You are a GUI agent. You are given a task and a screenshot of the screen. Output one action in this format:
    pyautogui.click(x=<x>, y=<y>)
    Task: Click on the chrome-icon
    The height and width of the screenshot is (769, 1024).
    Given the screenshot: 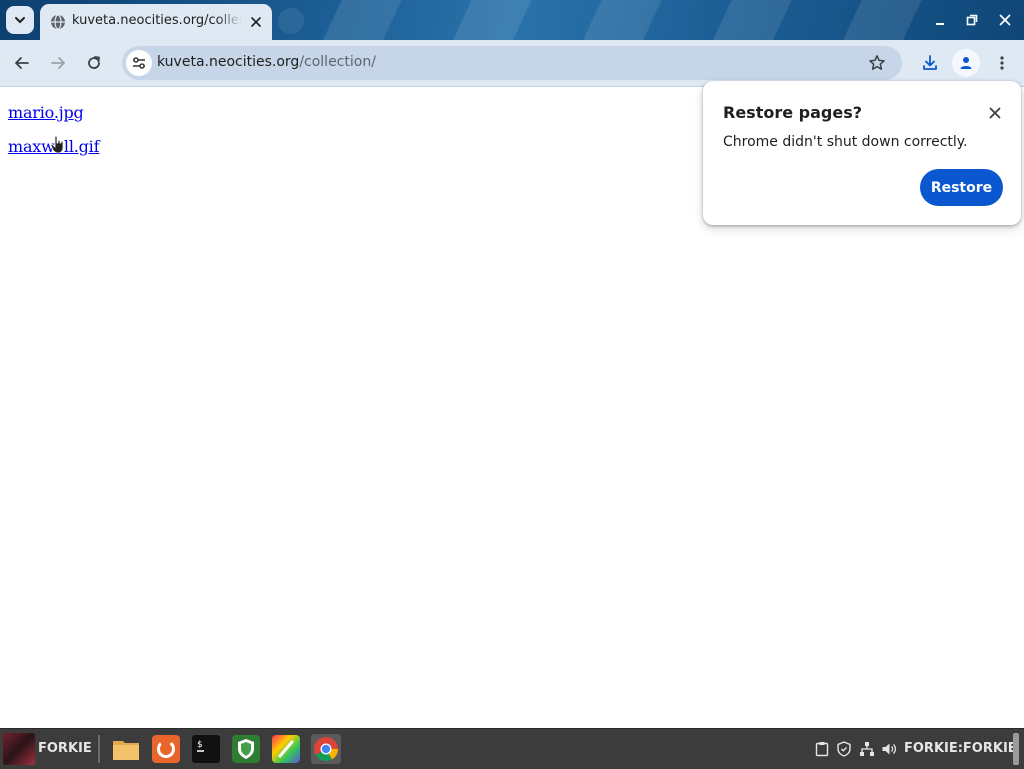 What is the action you would take?
    pyautogui.click(x=326, y=749)
    